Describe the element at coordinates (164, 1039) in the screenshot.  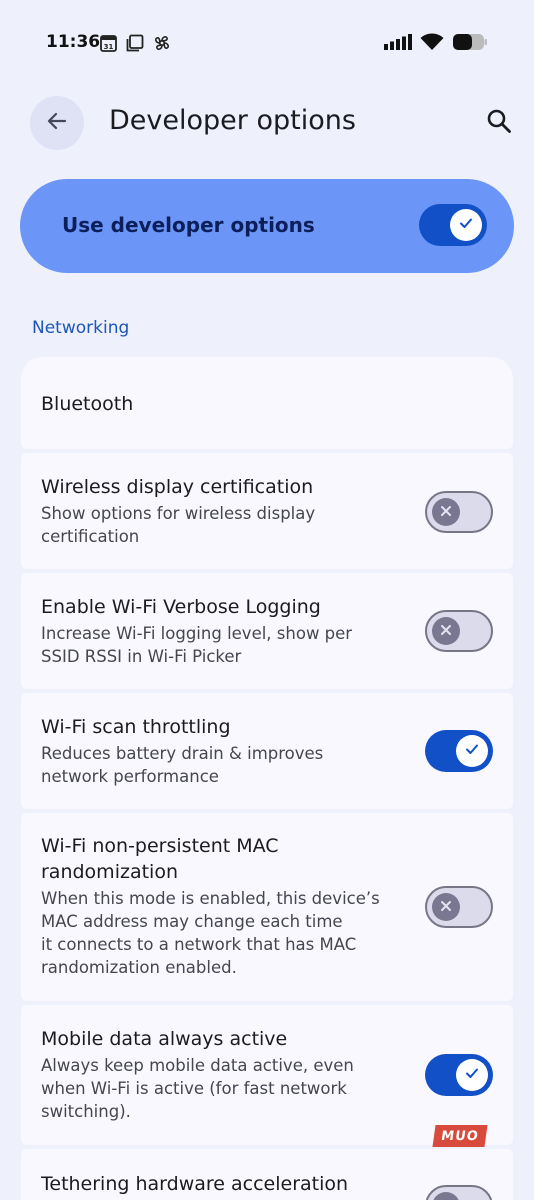
I see `setting-title: Mobile data always active` at that location.